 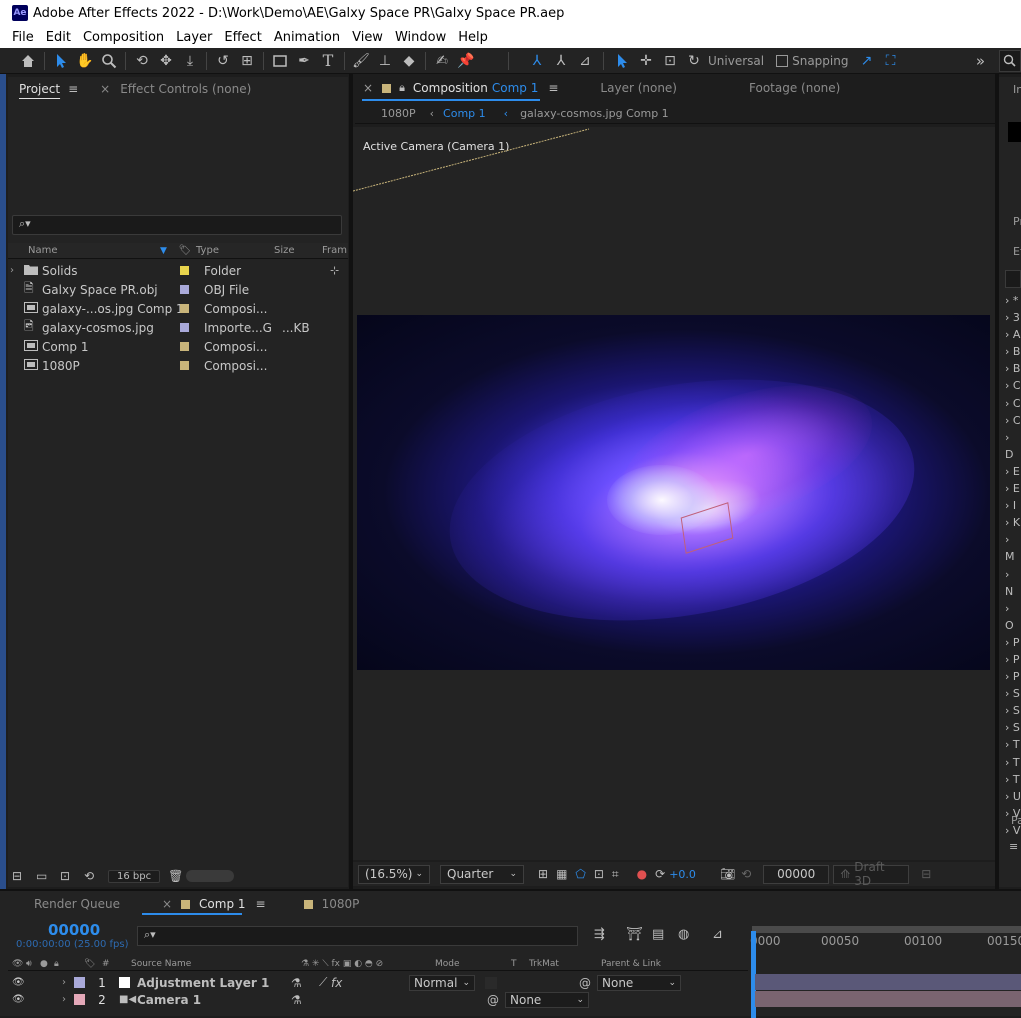 What do you see at coordinates (48, 876) in the screenshot?
I see `new-folder-icon: ▭` at bounding box center [48, 876].